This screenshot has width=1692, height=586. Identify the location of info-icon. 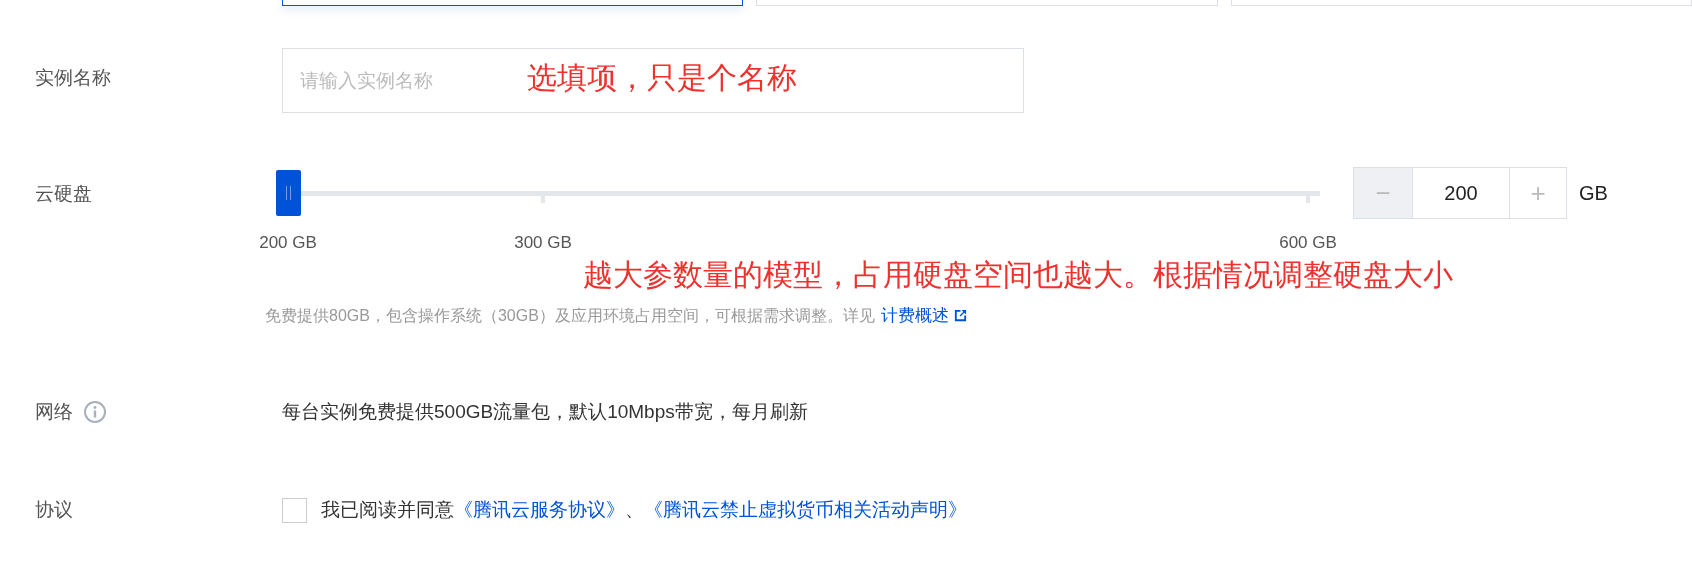
(95, 412).